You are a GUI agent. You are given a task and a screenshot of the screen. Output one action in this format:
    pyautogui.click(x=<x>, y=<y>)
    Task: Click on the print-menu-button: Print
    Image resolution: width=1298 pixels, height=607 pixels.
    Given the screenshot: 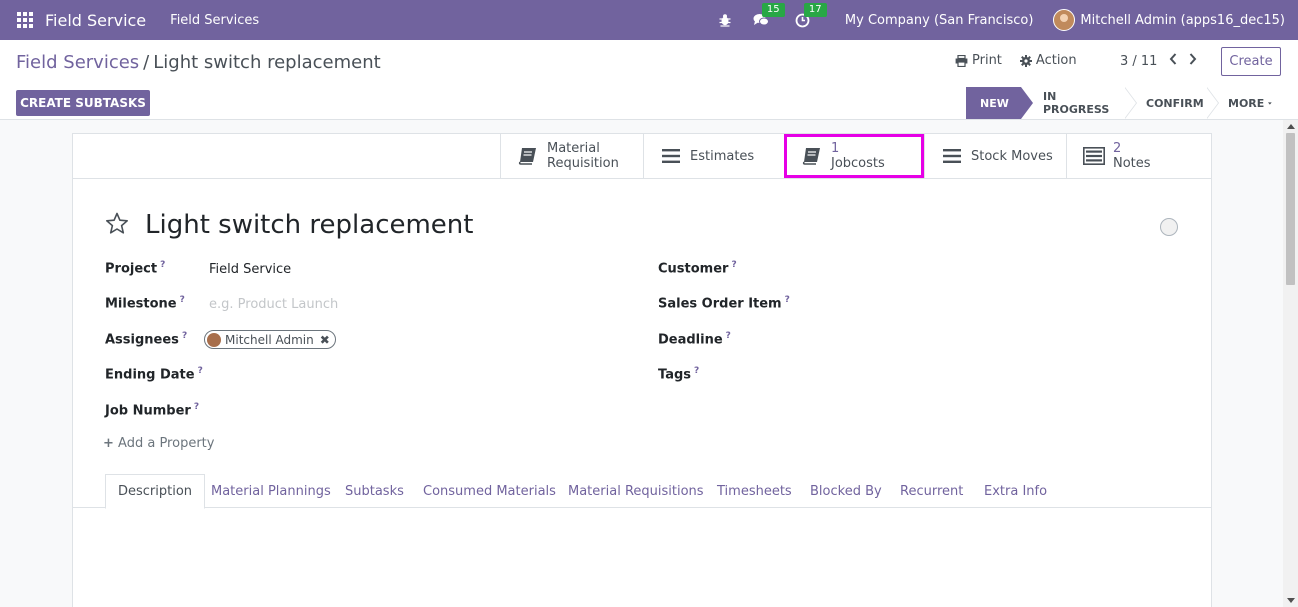 What is the action you would take?
    pyautogui.click(x=978, y=60)
    